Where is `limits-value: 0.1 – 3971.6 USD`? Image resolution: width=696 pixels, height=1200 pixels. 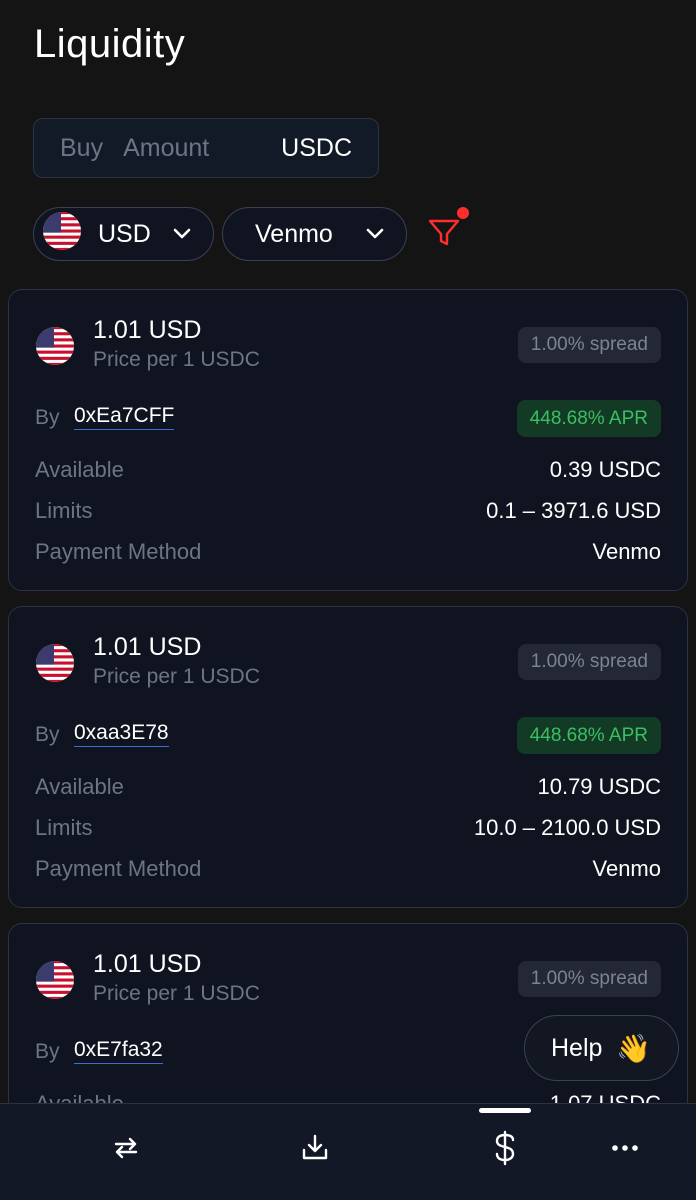 limits-value: 0.1 – 3971.6 USD is located at coordinates (573, 510).